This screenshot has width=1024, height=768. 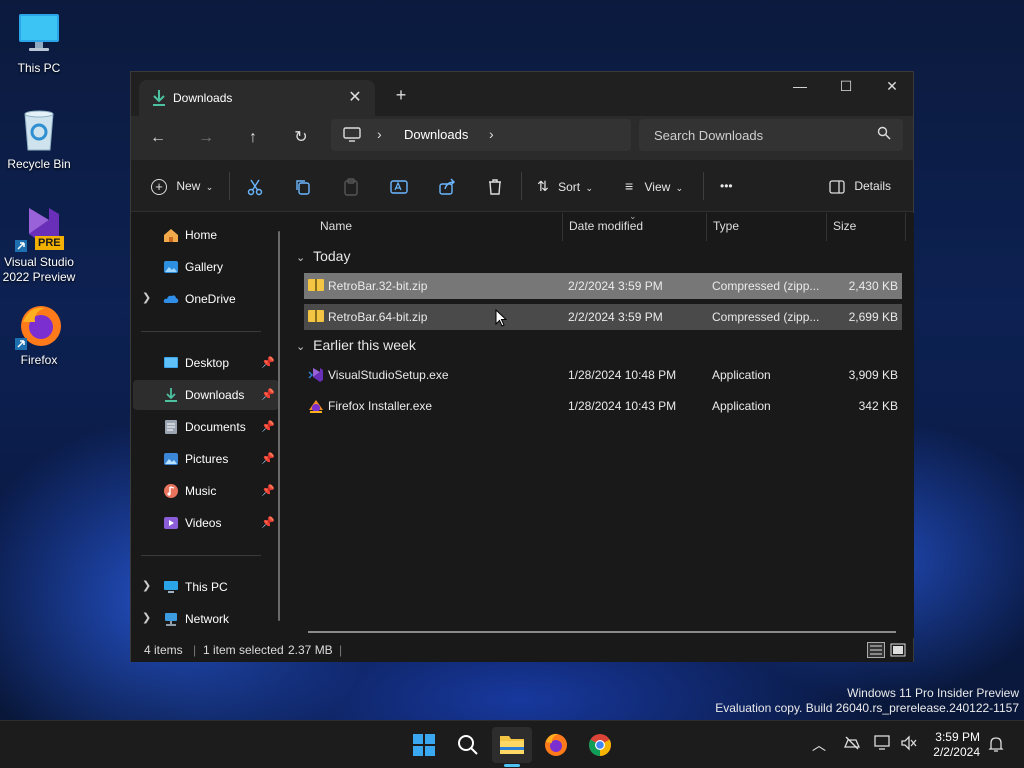 What do you see at coordinates (159, 186) in the screenshot?
I see `plus-circle-icon: +` at bounding box center [159, 186].